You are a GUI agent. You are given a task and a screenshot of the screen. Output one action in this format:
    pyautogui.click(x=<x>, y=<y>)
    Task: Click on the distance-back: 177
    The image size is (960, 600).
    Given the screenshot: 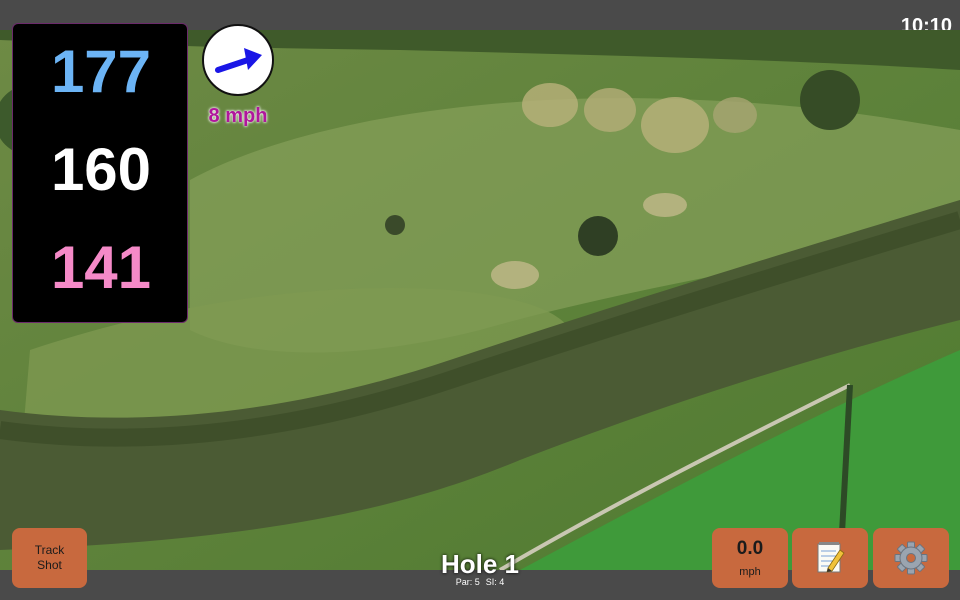 What is the action you would take?
    pyautogui.click(x=101, y=71)
    